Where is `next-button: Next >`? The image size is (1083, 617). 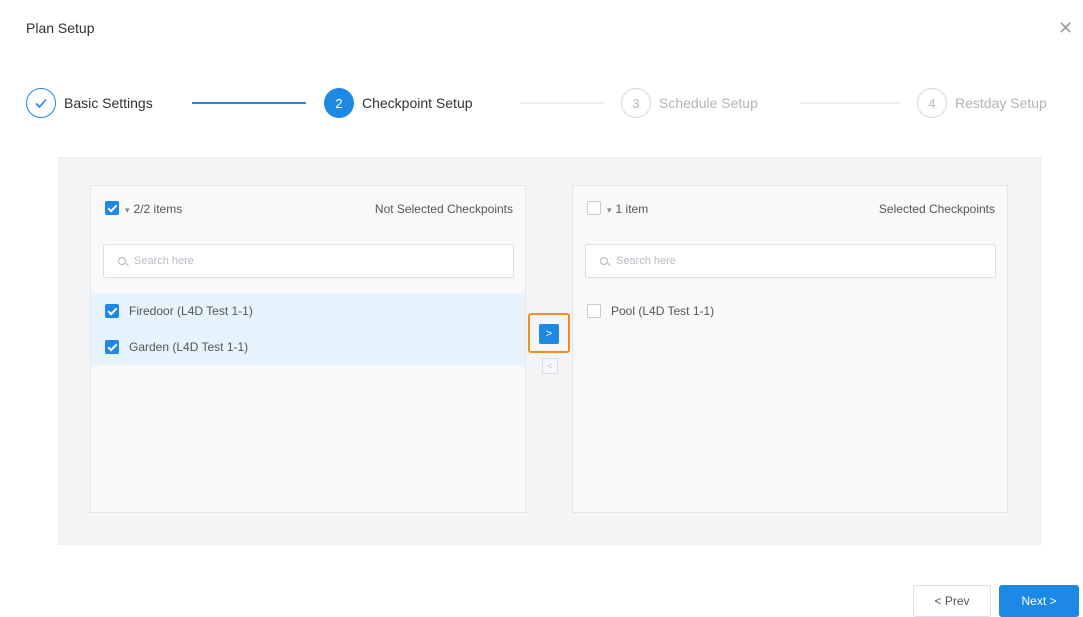 next-button: Next > is located at coordinates (1039, 601).